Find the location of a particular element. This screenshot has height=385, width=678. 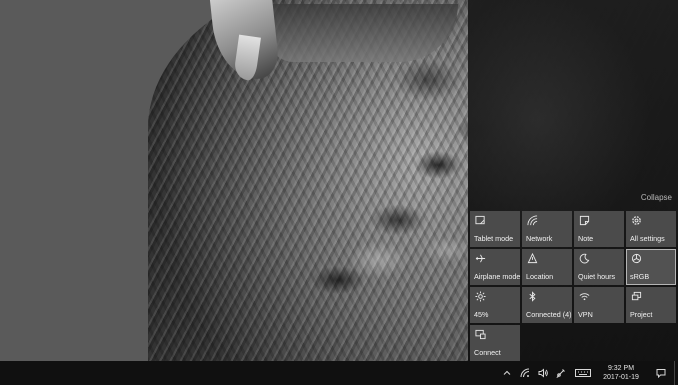

tile-location: Location is located at coordinates (547, 267).